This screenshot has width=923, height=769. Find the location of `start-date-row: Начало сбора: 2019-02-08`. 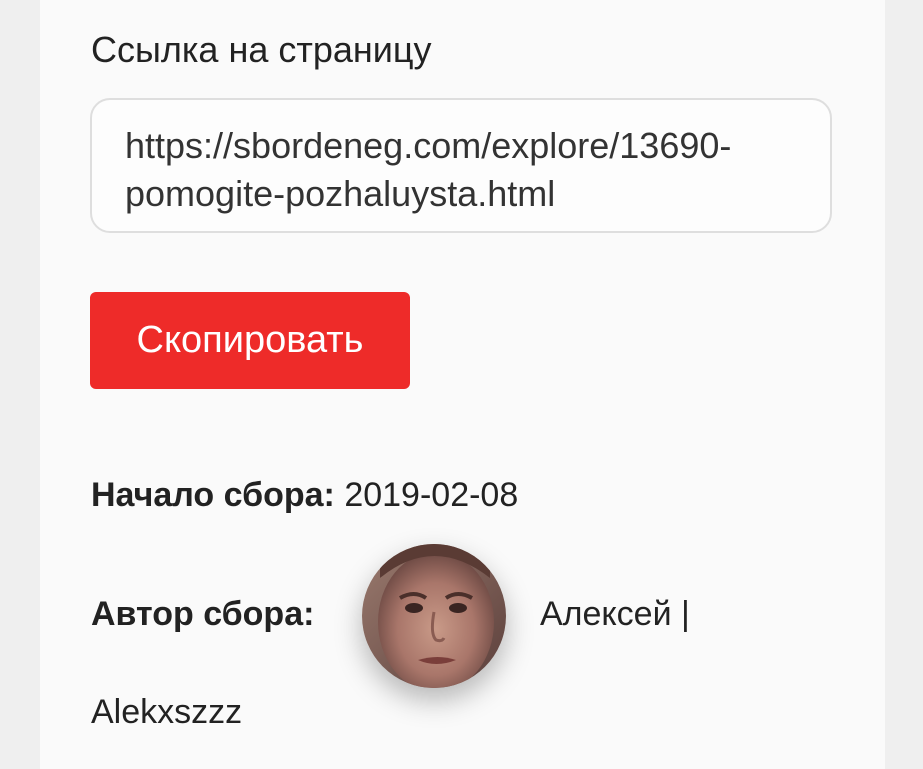

start-date-row: Начало сбора: 2019-02-08 is located at coordinates (304, 495).